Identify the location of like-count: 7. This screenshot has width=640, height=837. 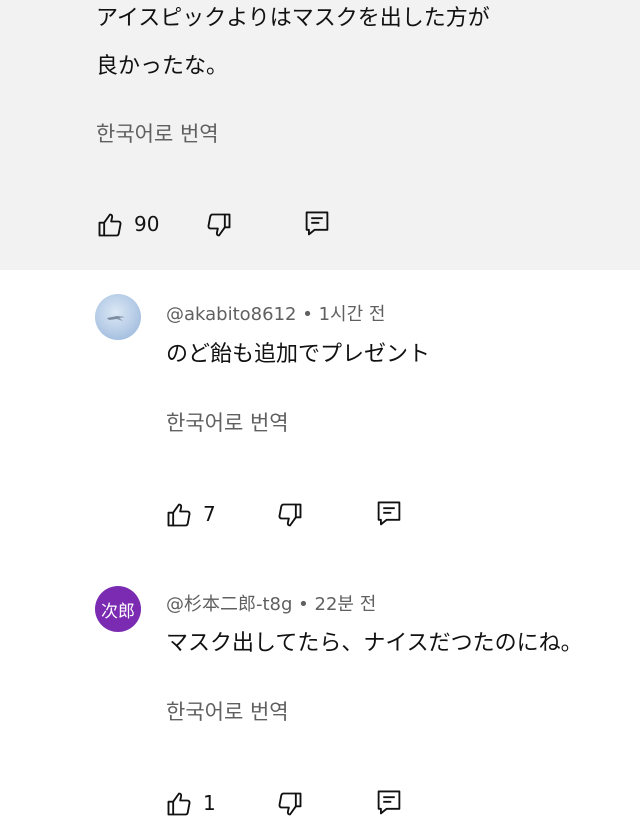
(209, 514).